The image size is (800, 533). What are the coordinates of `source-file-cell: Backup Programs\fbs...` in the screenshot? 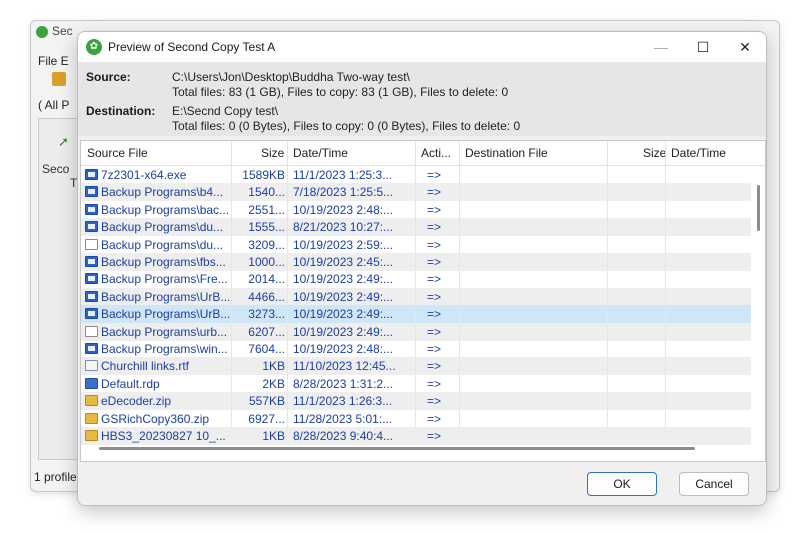 It's located at (163, 262).